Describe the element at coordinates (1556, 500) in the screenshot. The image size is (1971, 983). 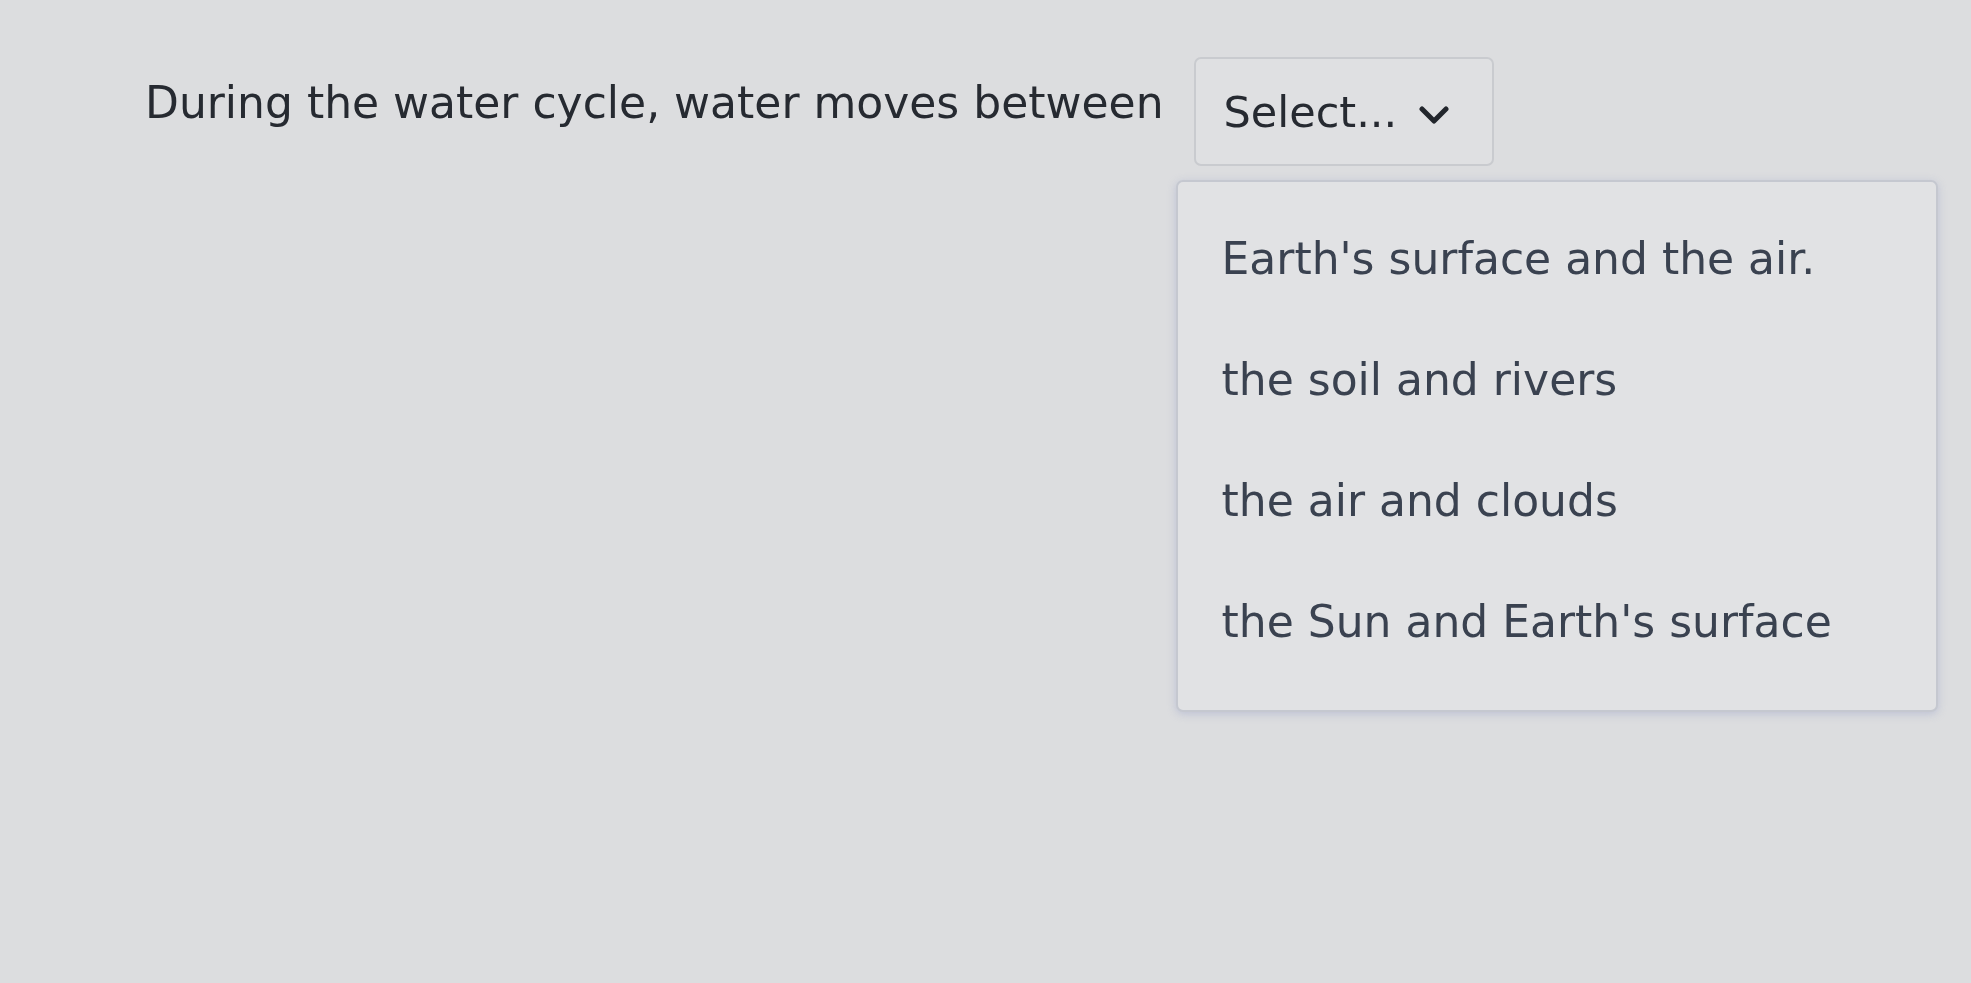
I see `dropdown-option: the air and clouds` at that location.